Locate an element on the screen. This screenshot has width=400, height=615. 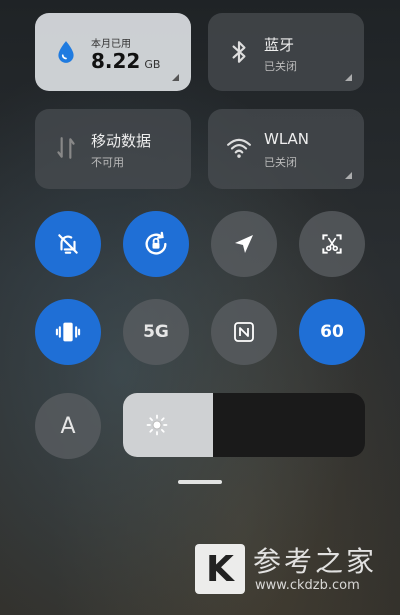
auto-brightness-toggle: A is located at coordinates (68, 426).